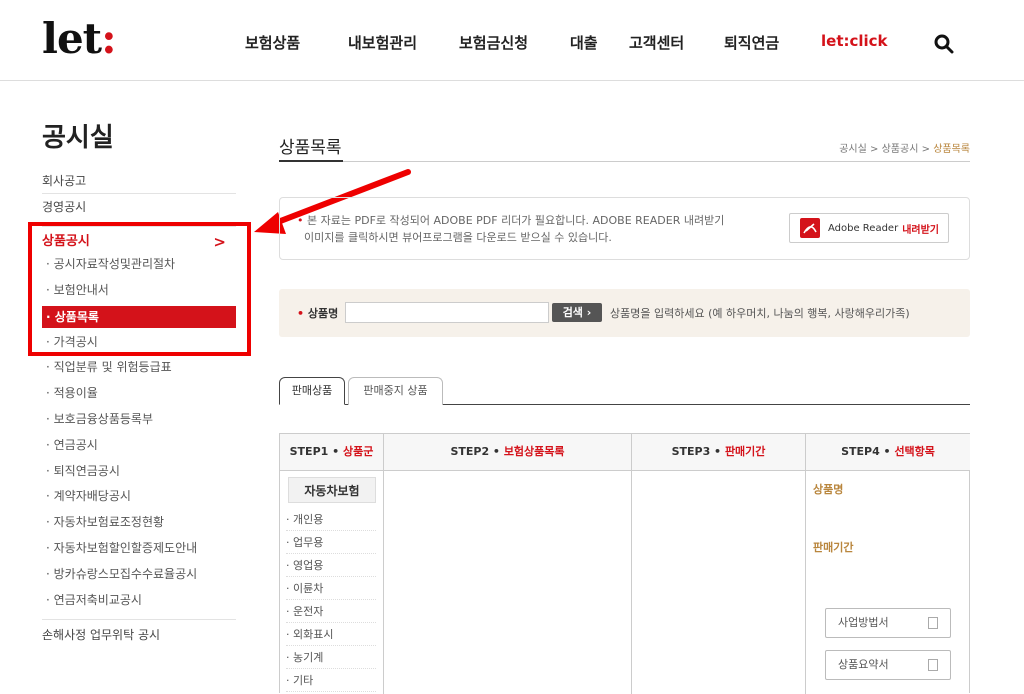  I want to click on business-method-button: 사업방법서, so click(888, 623).